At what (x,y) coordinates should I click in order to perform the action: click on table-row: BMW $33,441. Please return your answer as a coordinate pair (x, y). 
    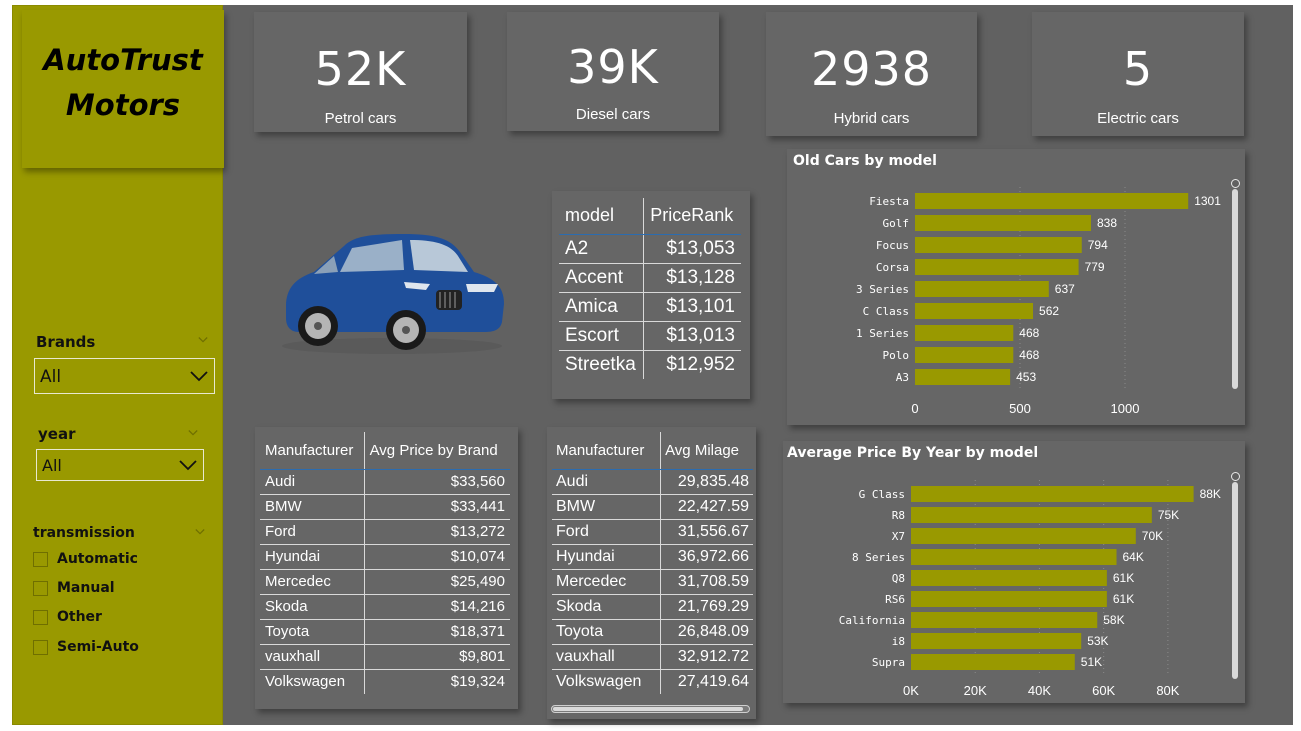
    Looking at the image, I should click on (385, 506).